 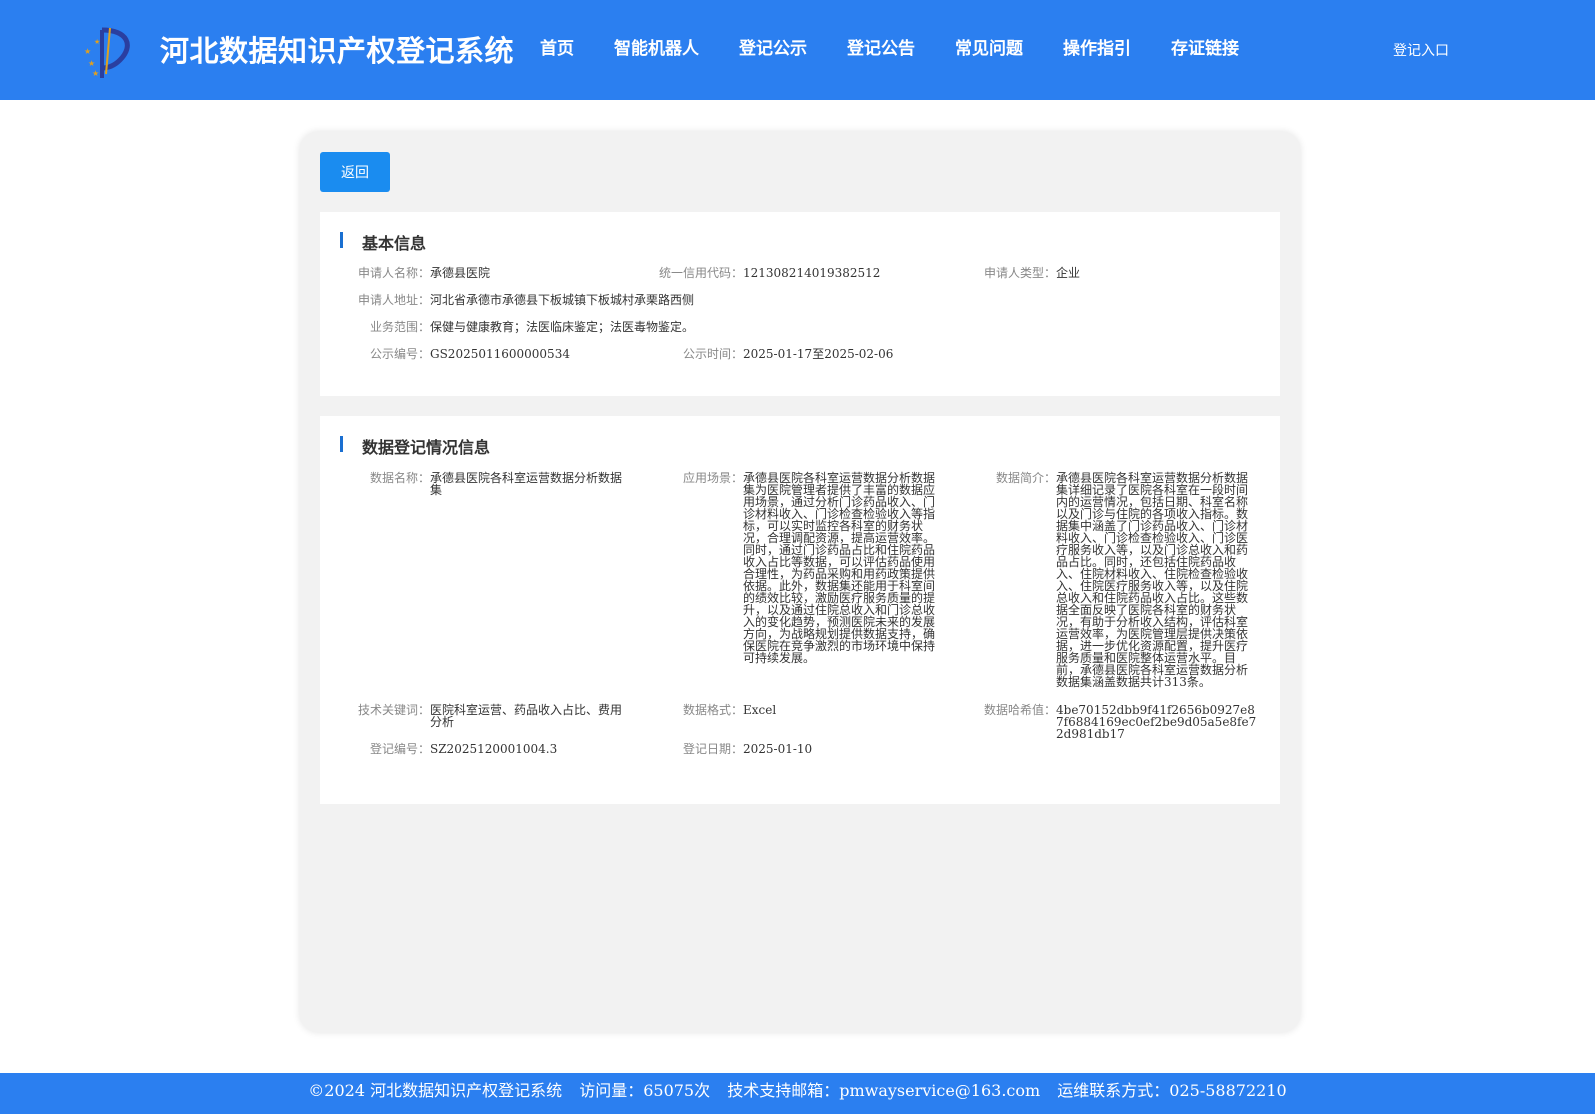 I want to click on nav-robot: 智能机器人, so click(x=656, y=46).